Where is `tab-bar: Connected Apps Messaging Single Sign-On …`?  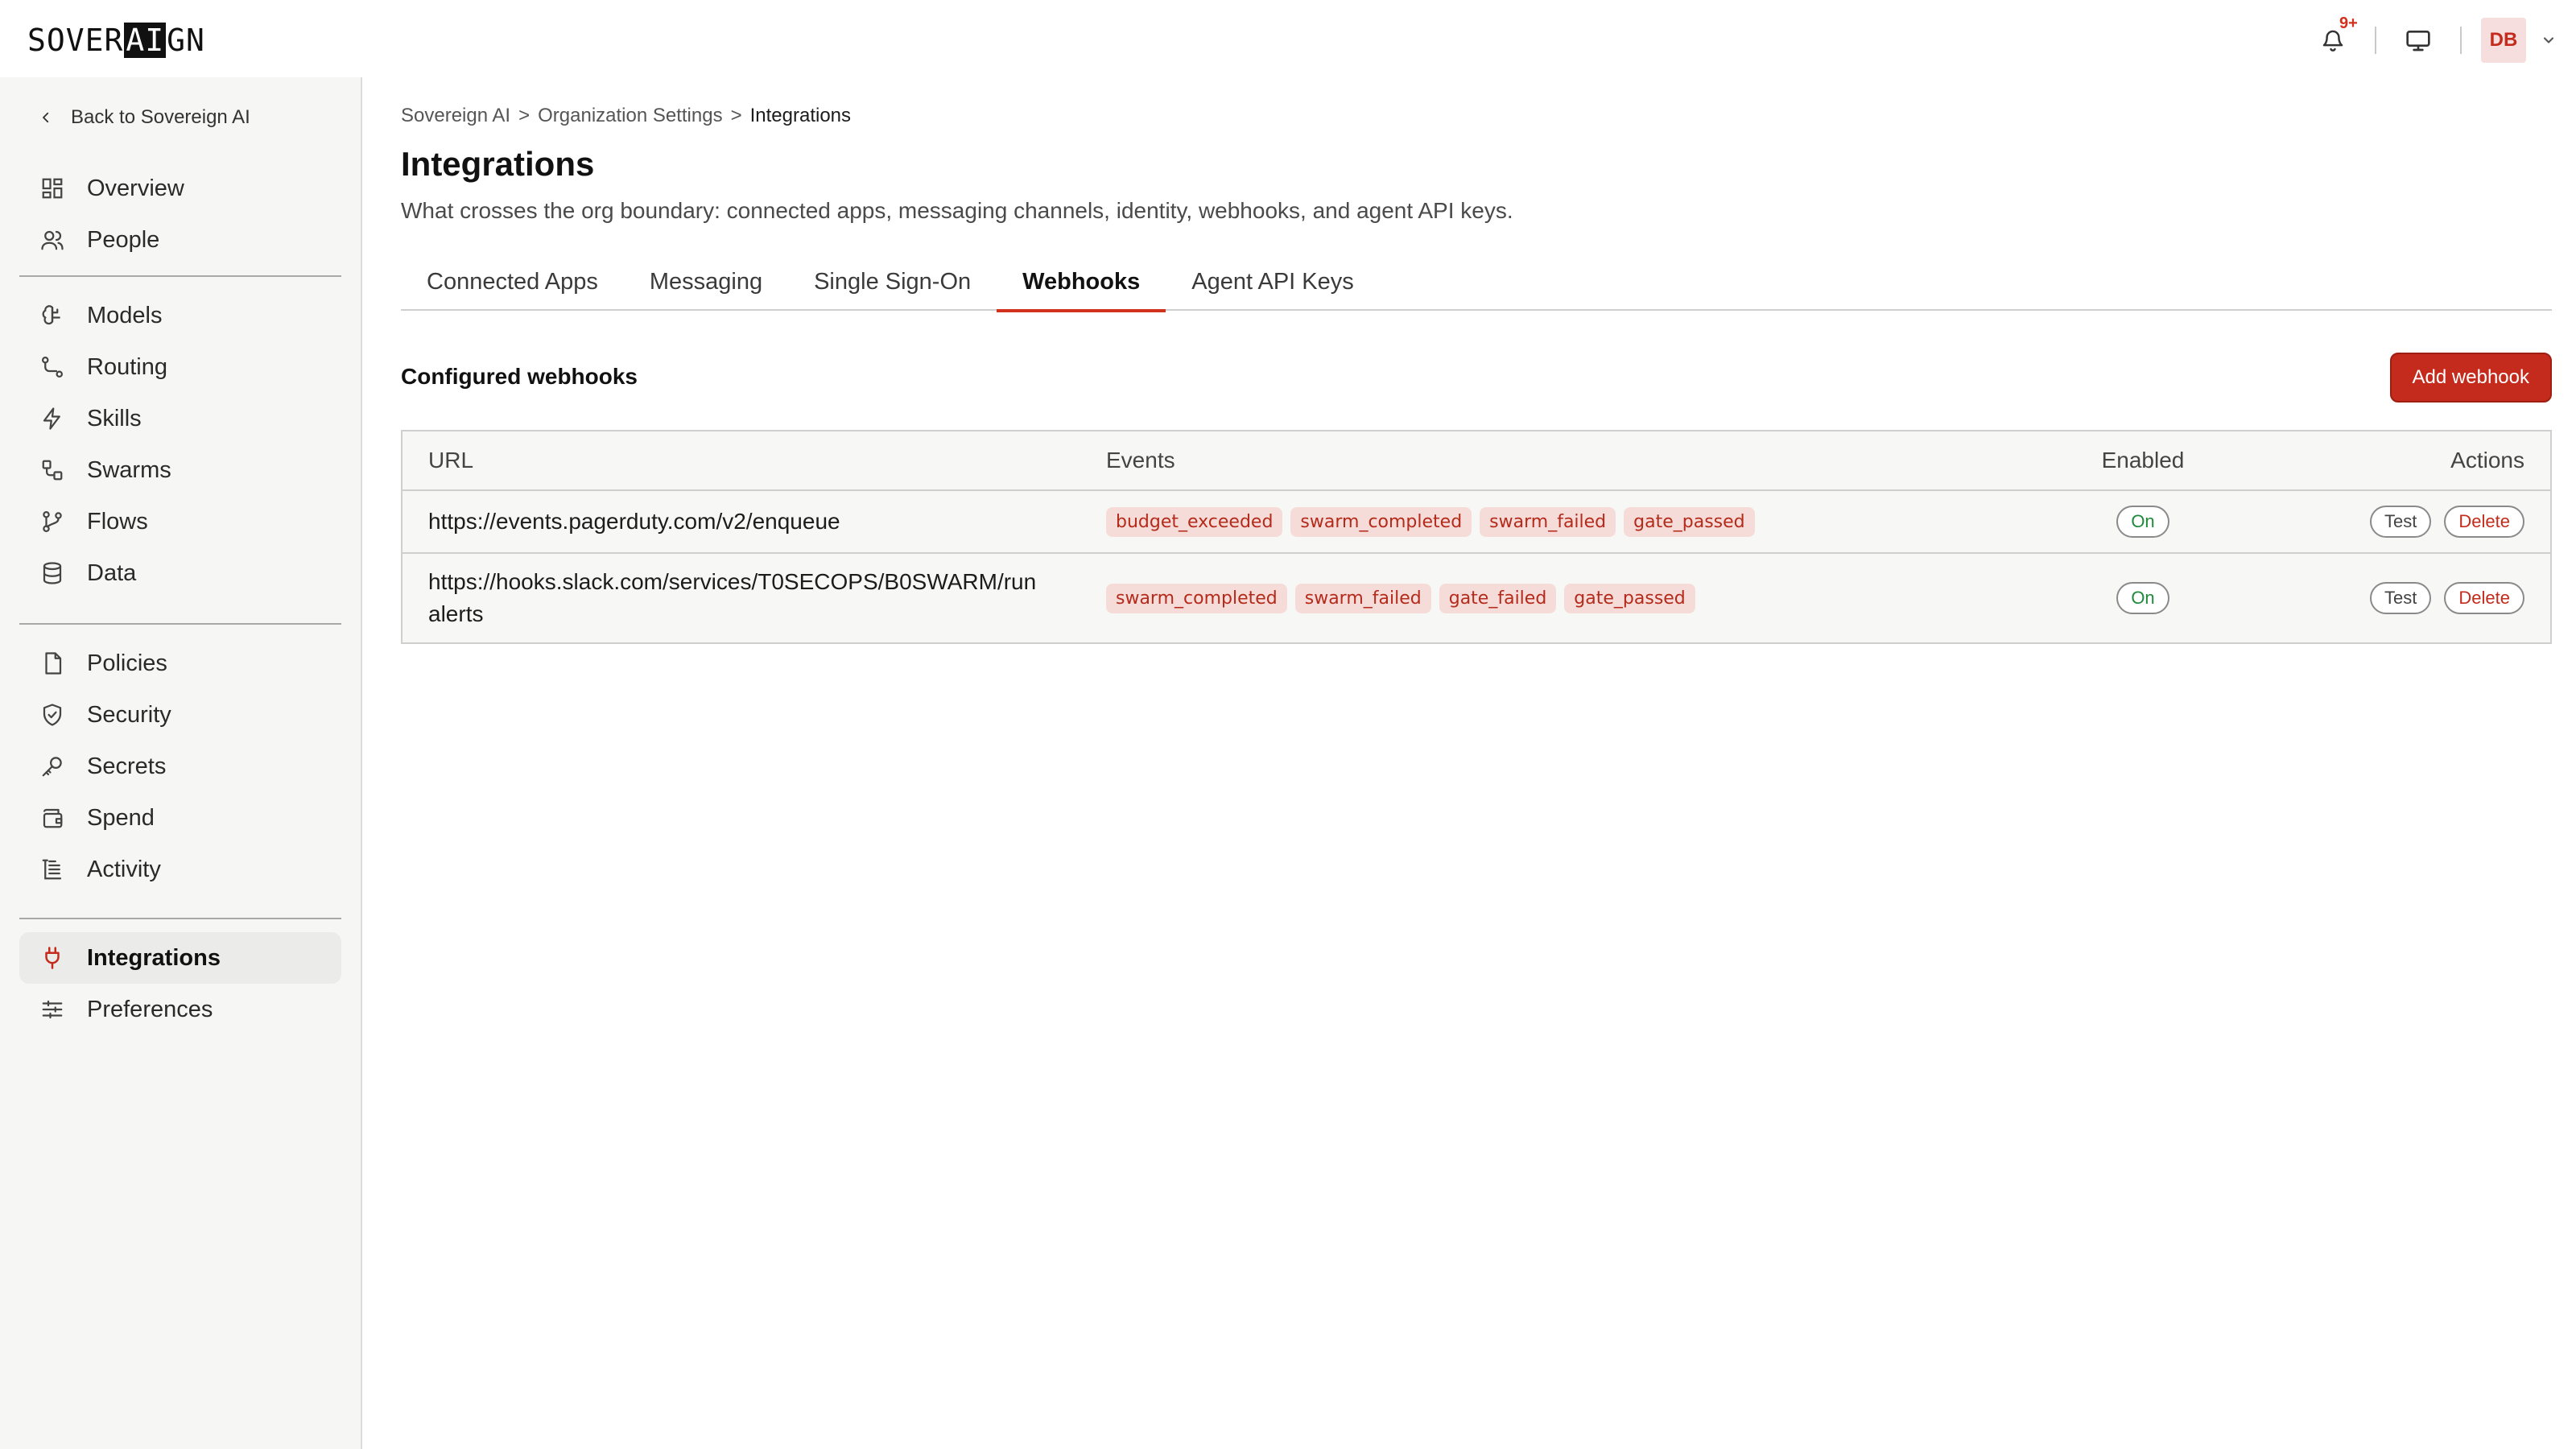 tab-bar: Connected Apps Messaging Single Sign-On … is located at coordinates (1476, 286).